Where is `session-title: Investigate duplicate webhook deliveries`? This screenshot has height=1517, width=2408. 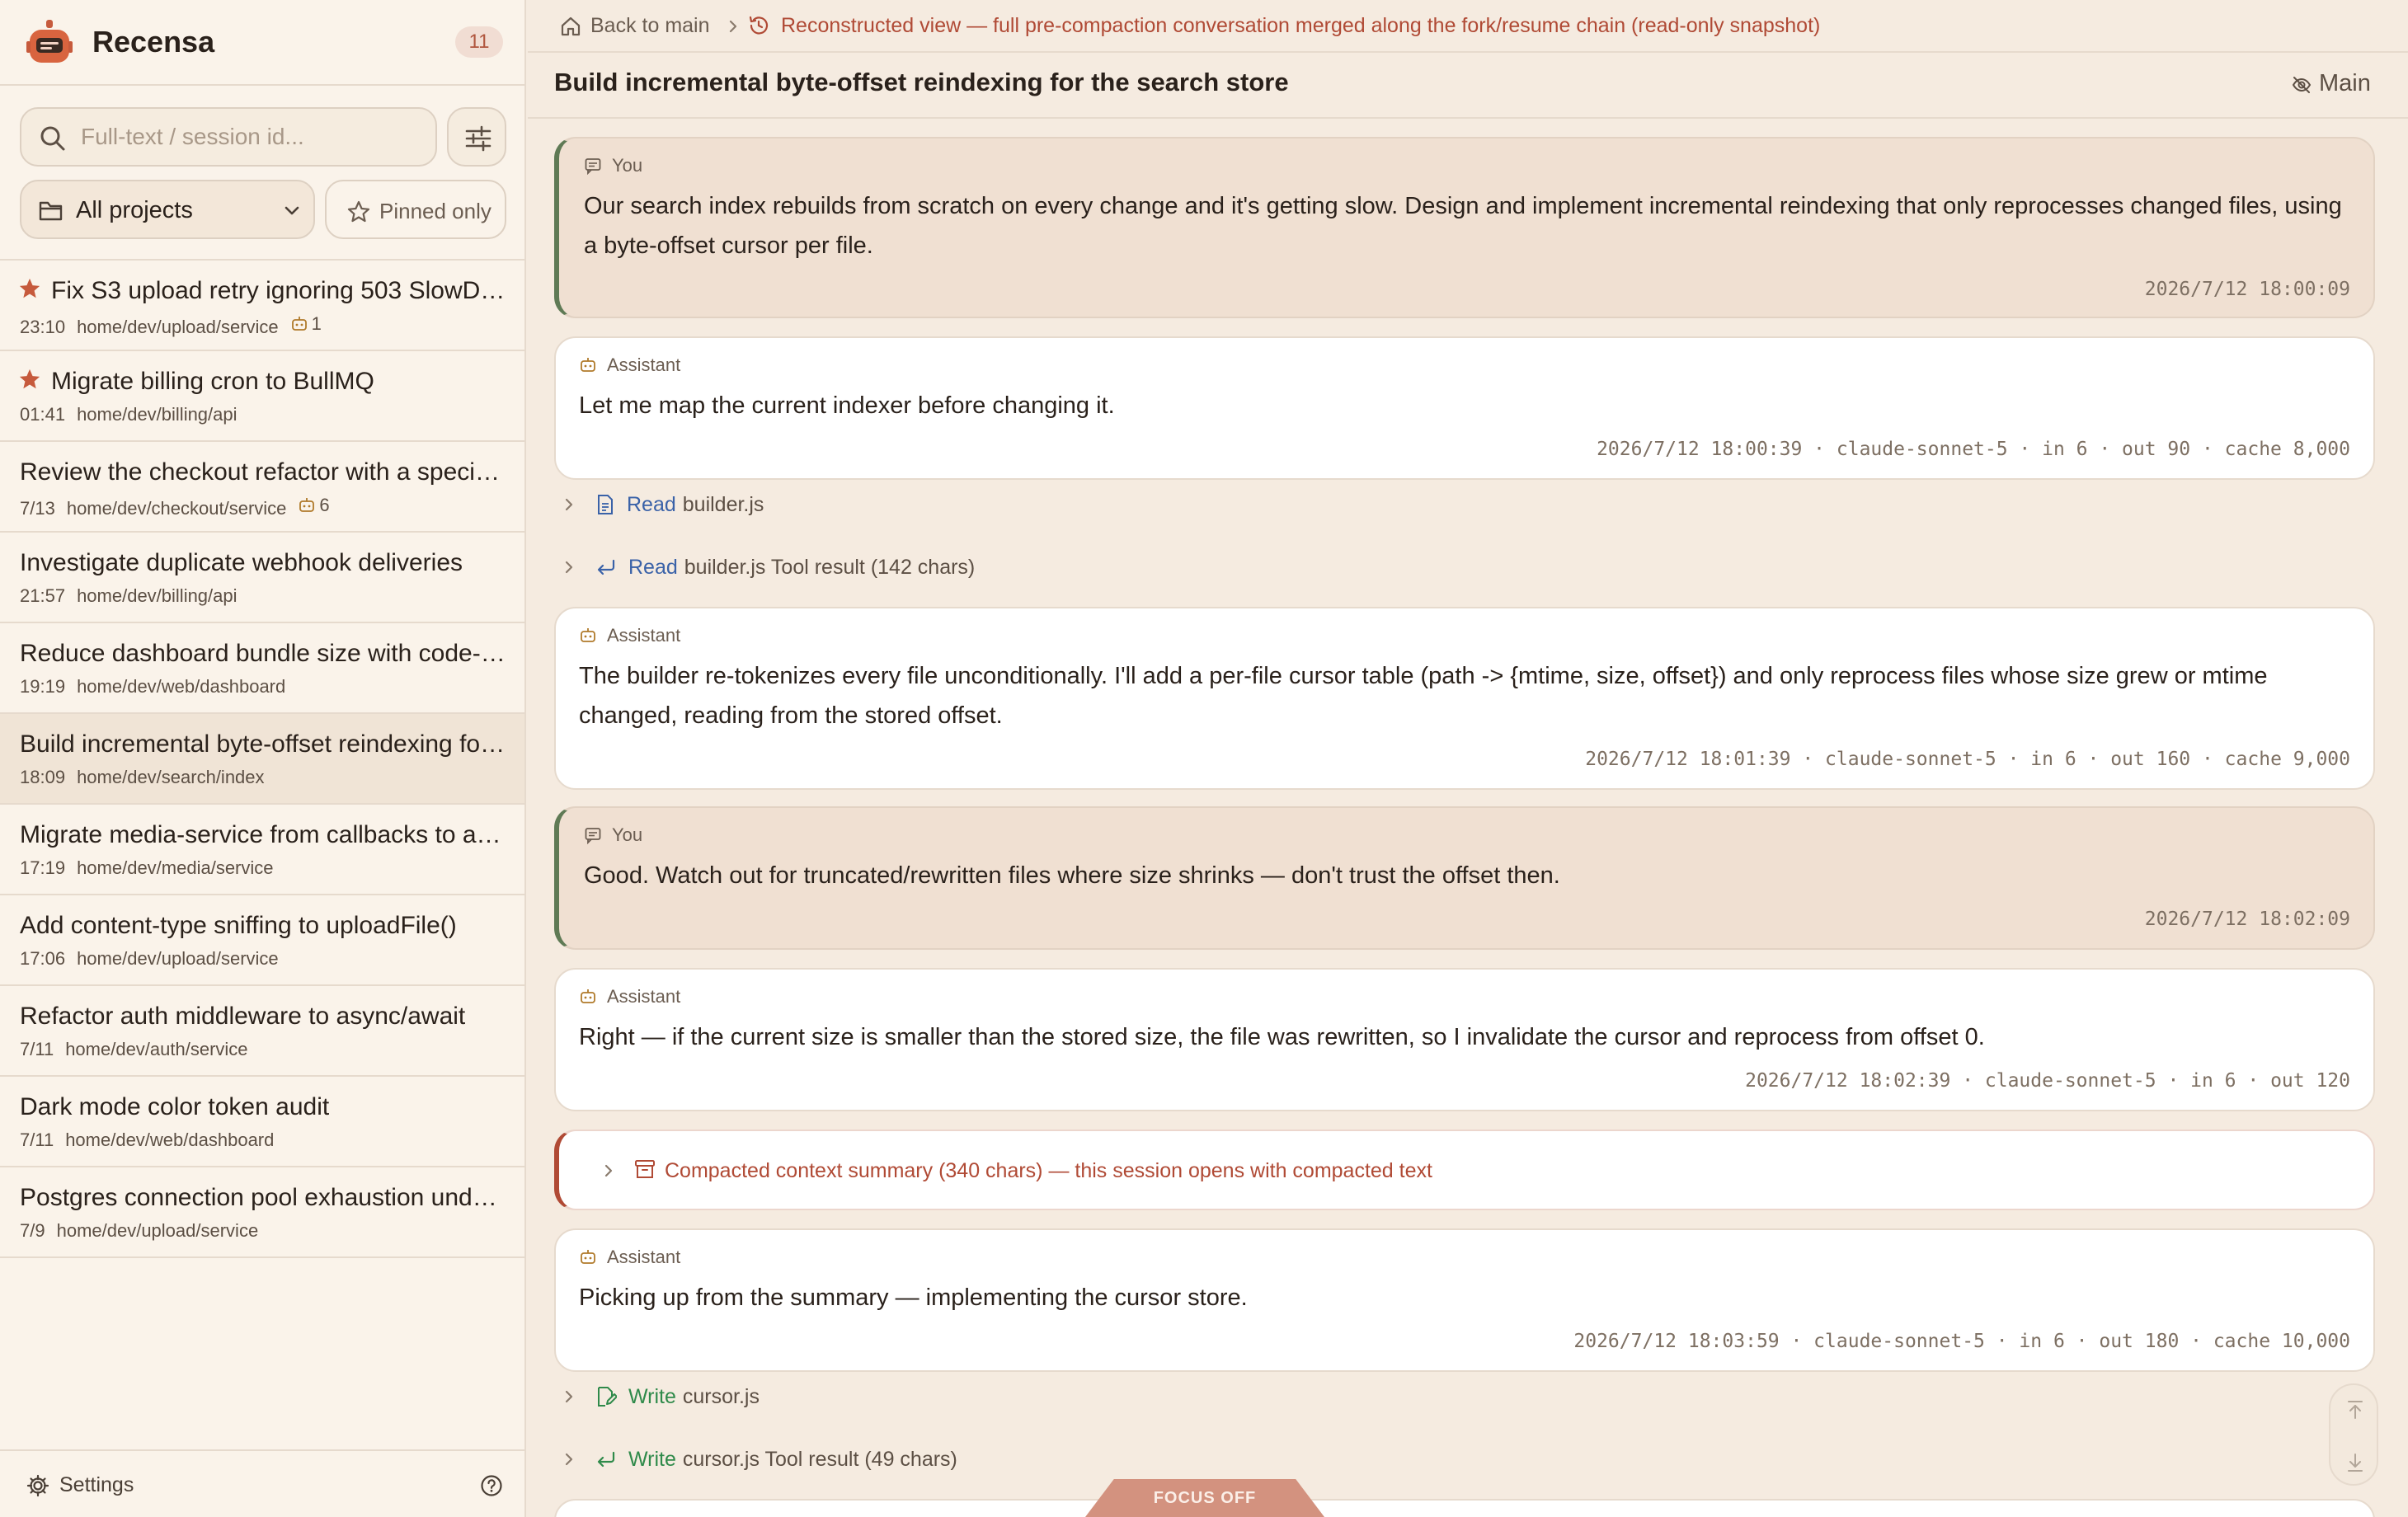 session-title: Investigate duplicate webhook deliveries is located at coordinates (242, 562).